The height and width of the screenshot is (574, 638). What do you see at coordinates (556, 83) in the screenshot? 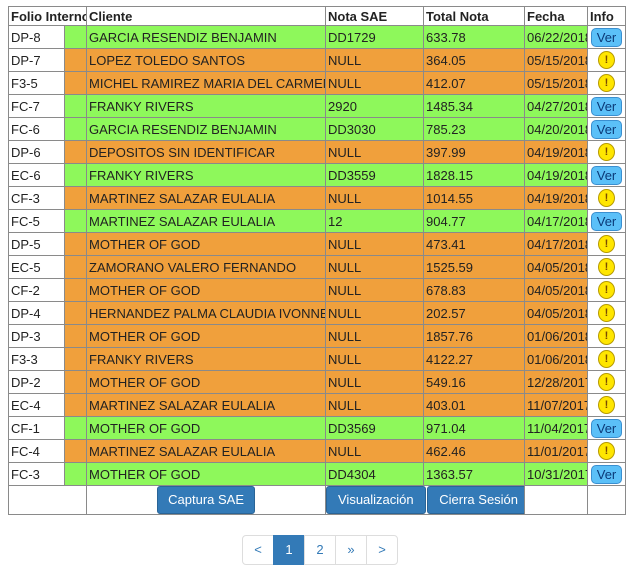
I see `fecha-cell: 05/15/2018` at bounding box center [556, 83].